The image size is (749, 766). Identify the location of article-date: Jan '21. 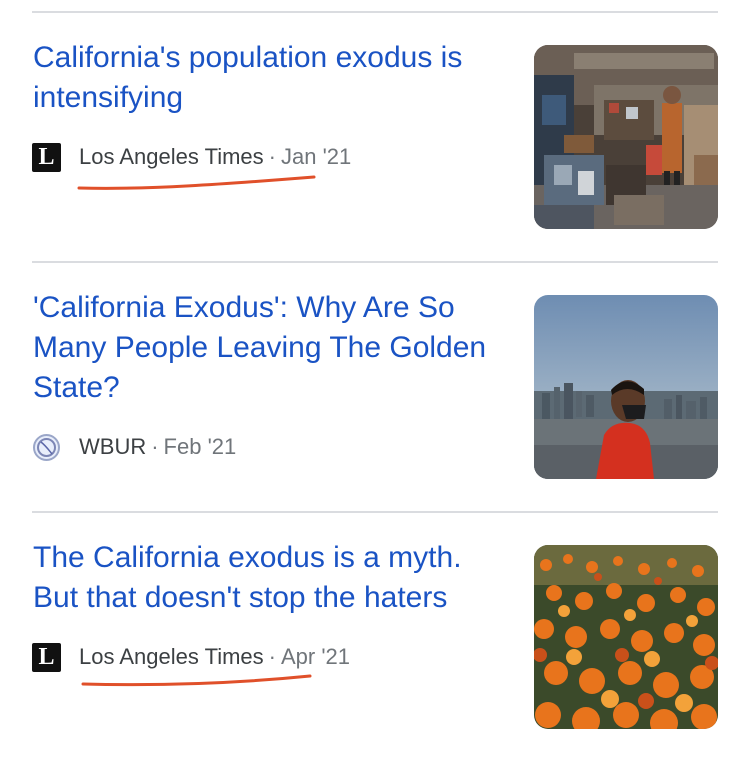
(316, 156).